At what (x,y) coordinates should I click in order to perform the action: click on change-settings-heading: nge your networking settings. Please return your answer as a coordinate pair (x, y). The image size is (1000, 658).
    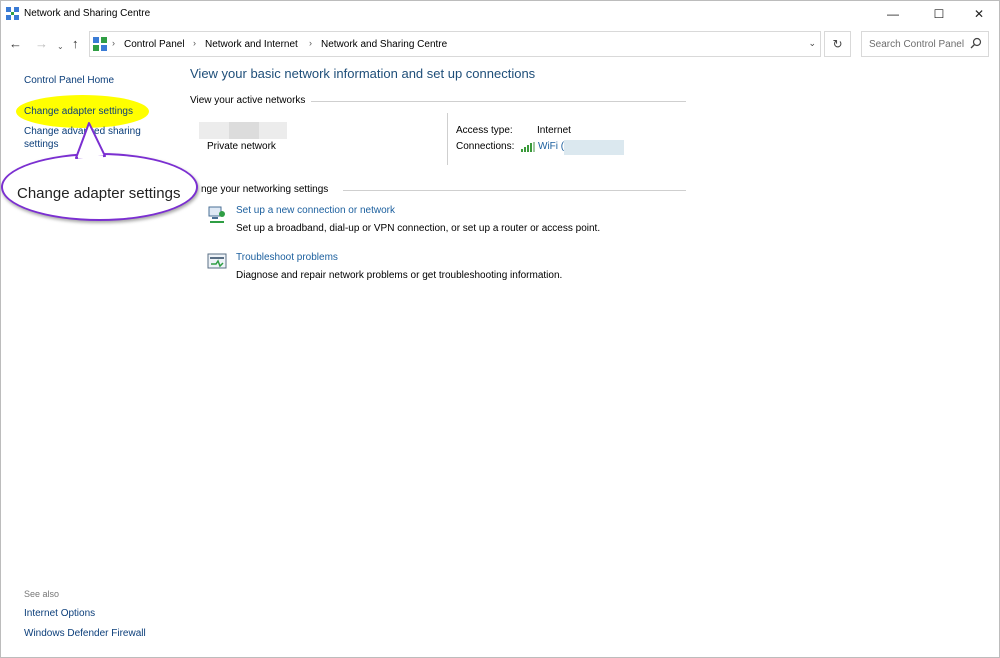
    Looking at the image, I should click on (265, 189).